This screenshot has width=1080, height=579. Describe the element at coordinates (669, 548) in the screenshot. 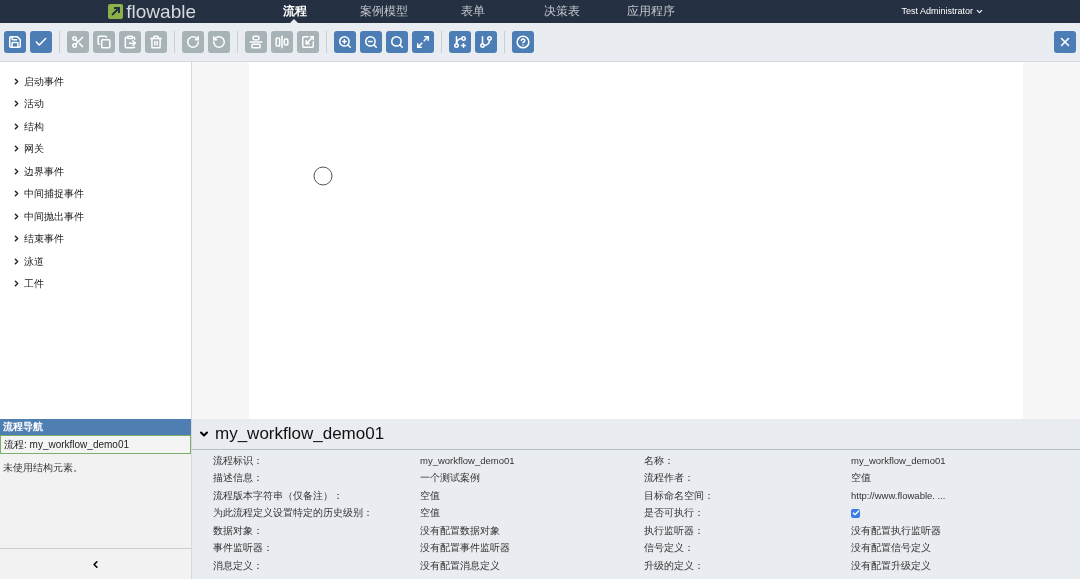

I see `property-label: 信号定义：` at that location.